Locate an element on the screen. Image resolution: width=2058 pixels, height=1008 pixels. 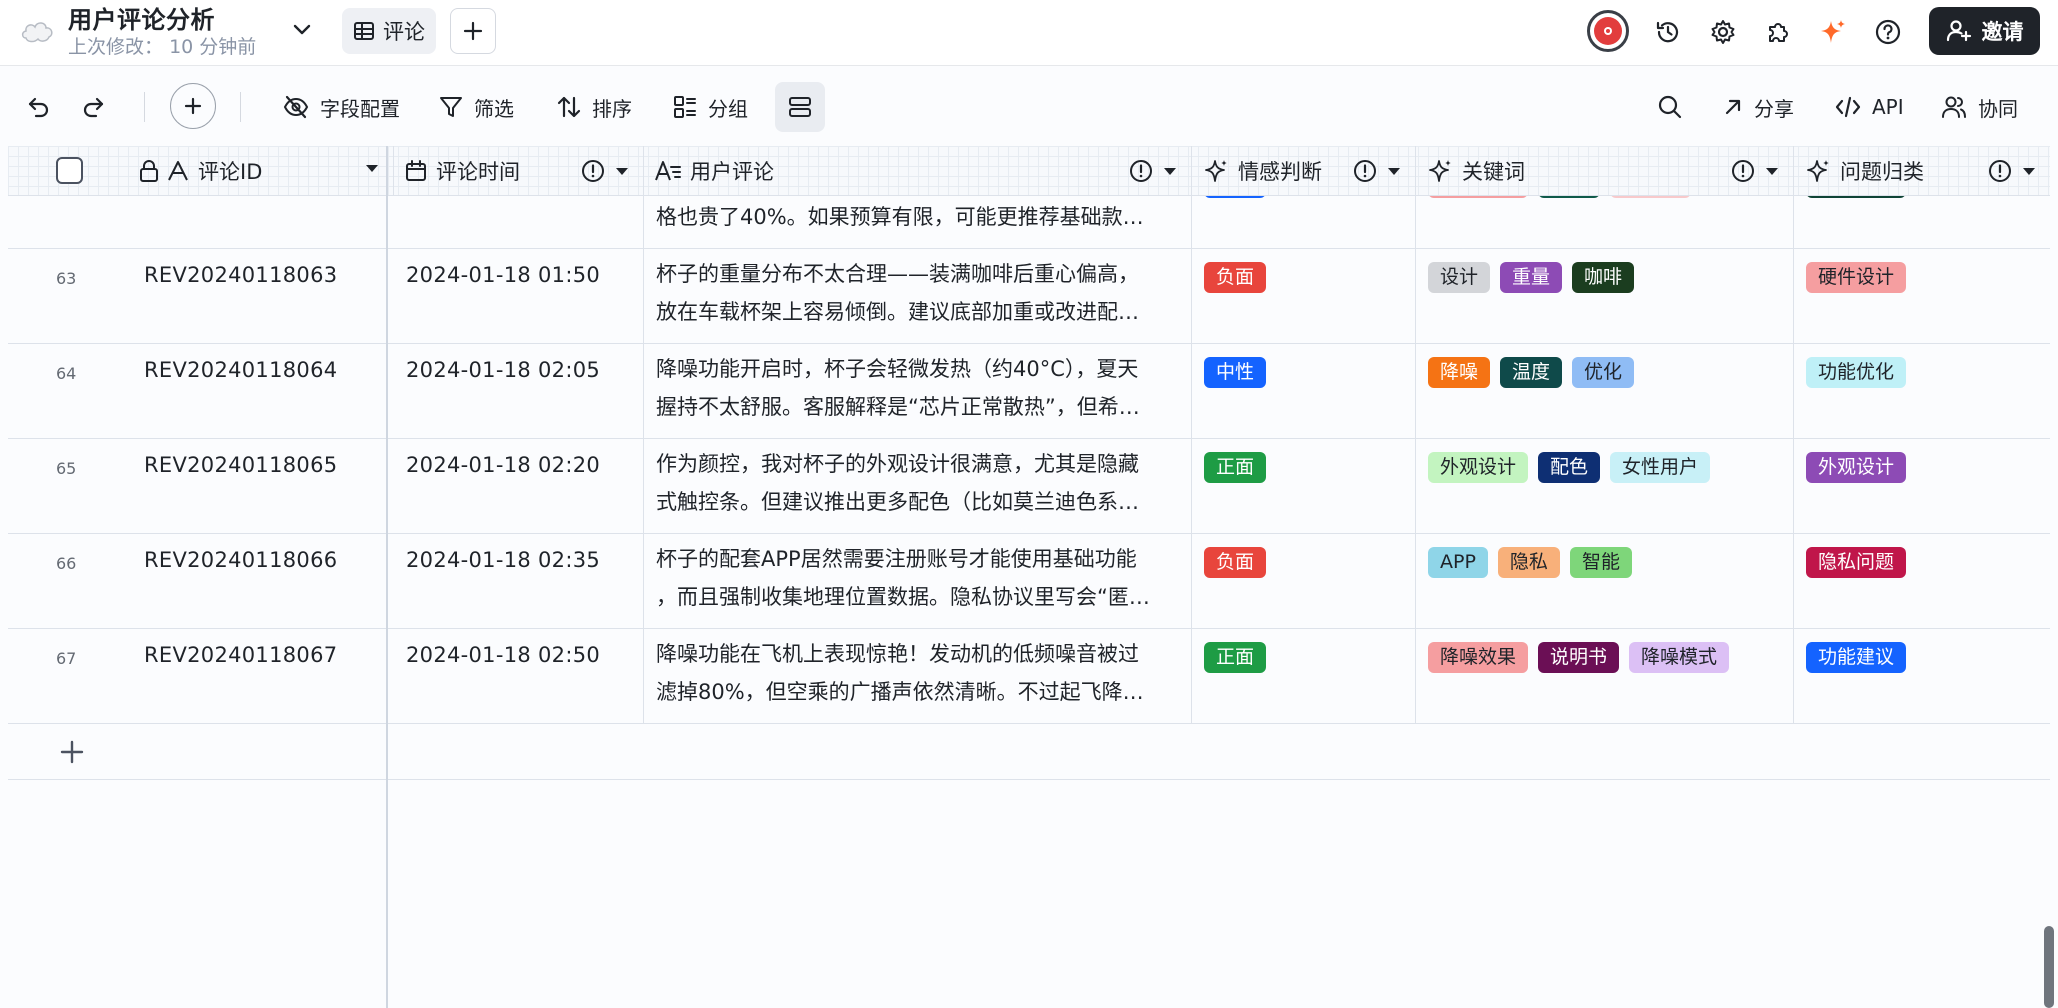
category-cell: 功能建议 is located at coordinates (1922, 676).